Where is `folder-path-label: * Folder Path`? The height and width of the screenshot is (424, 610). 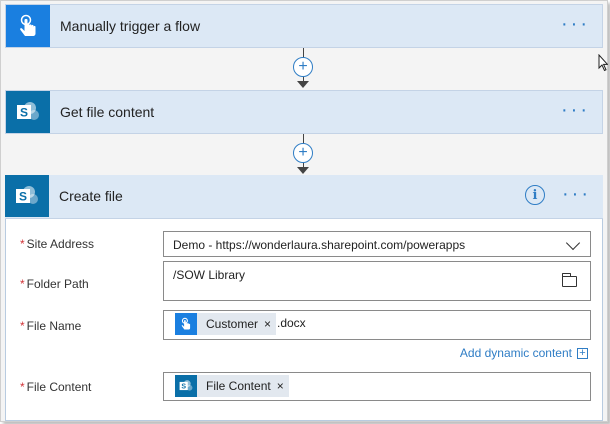
folder-path-label: * Folder Path is located at coordinates (54, 284).